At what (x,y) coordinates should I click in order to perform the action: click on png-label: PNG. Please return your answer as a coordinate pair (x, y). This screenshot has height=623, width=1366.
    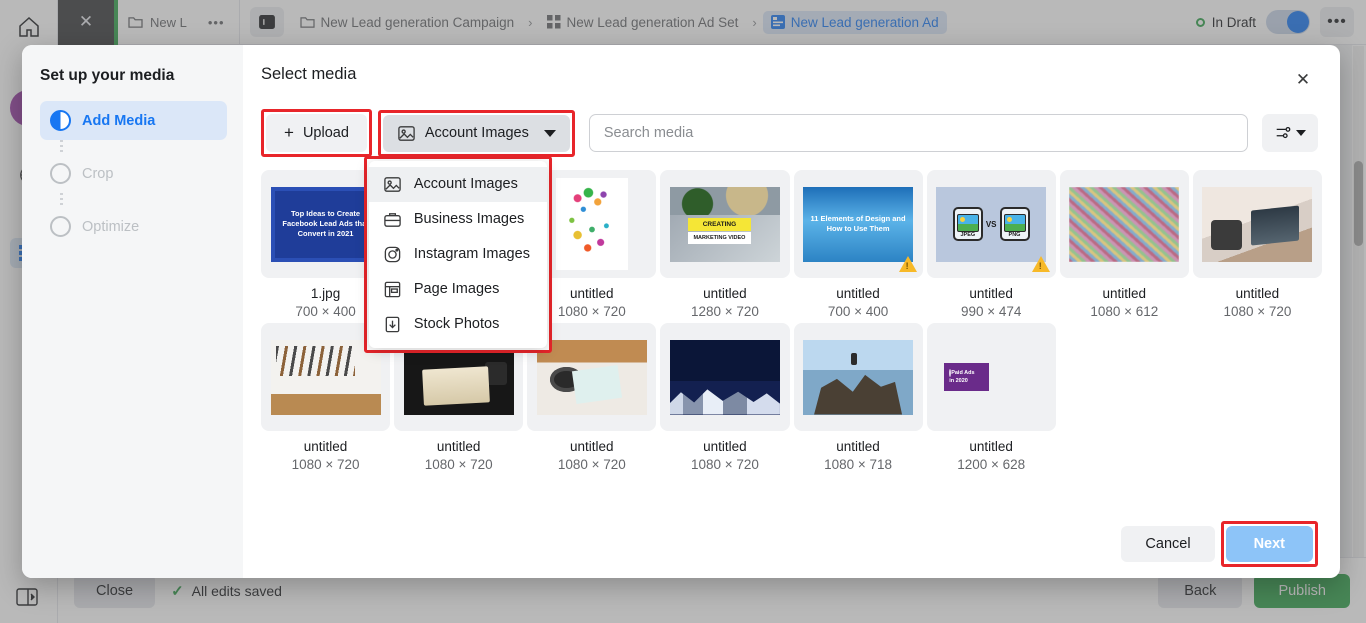
    Looking at the image, I should click on (1014, 235).